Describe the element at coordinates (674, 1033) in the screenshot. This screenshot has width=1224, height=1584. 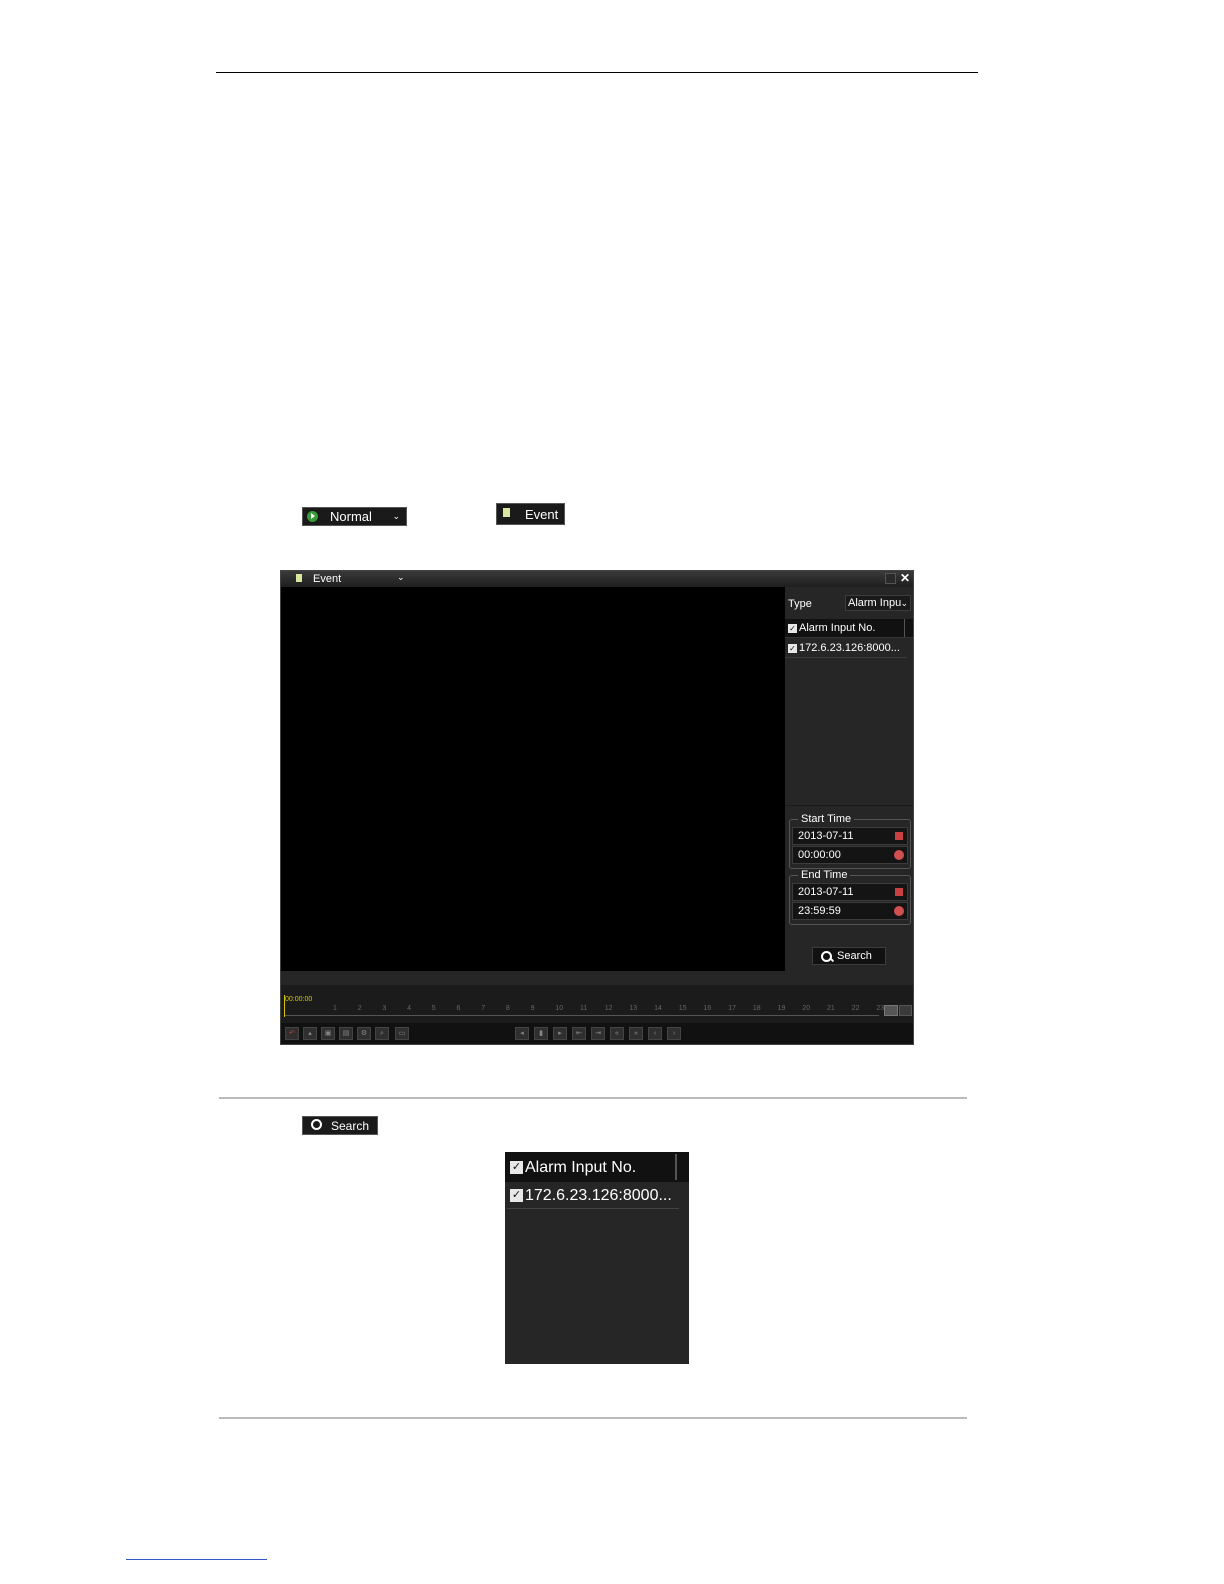
I see `next-icon: ›` at that location.